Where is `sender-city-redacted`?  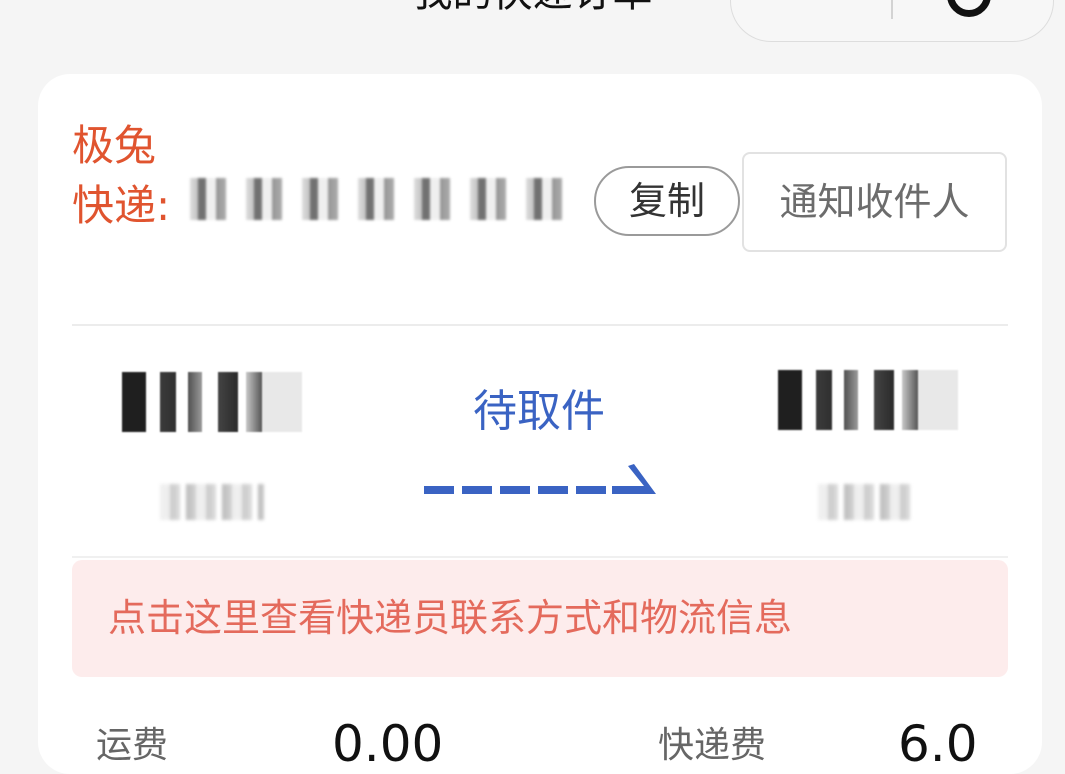 sender-city-redacted is located at coordinates (212, 402).